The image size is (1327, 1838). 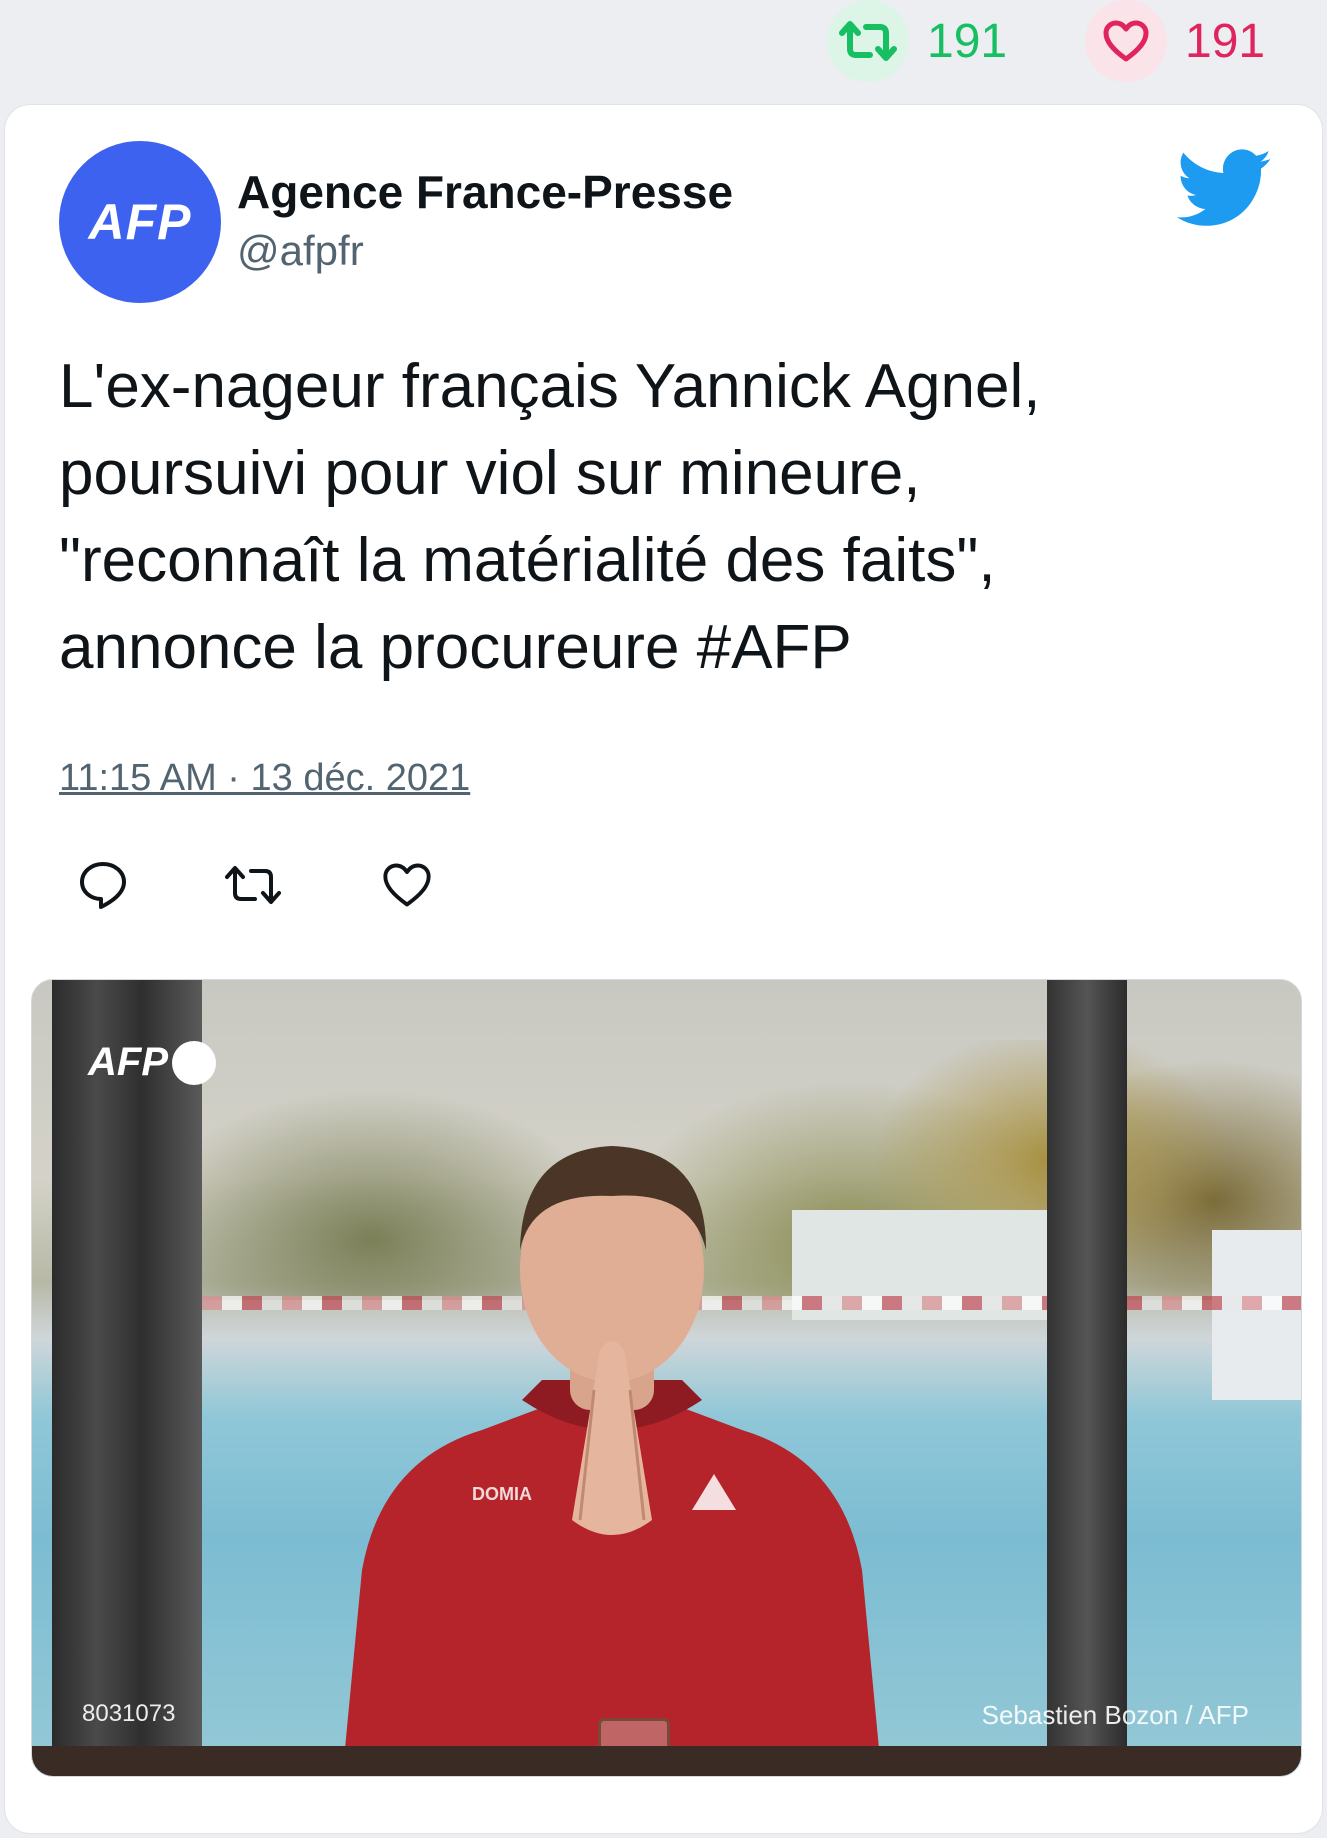 I want to click on photo-swimmer-figure: DOMIA, so click(x=612, y=1461).